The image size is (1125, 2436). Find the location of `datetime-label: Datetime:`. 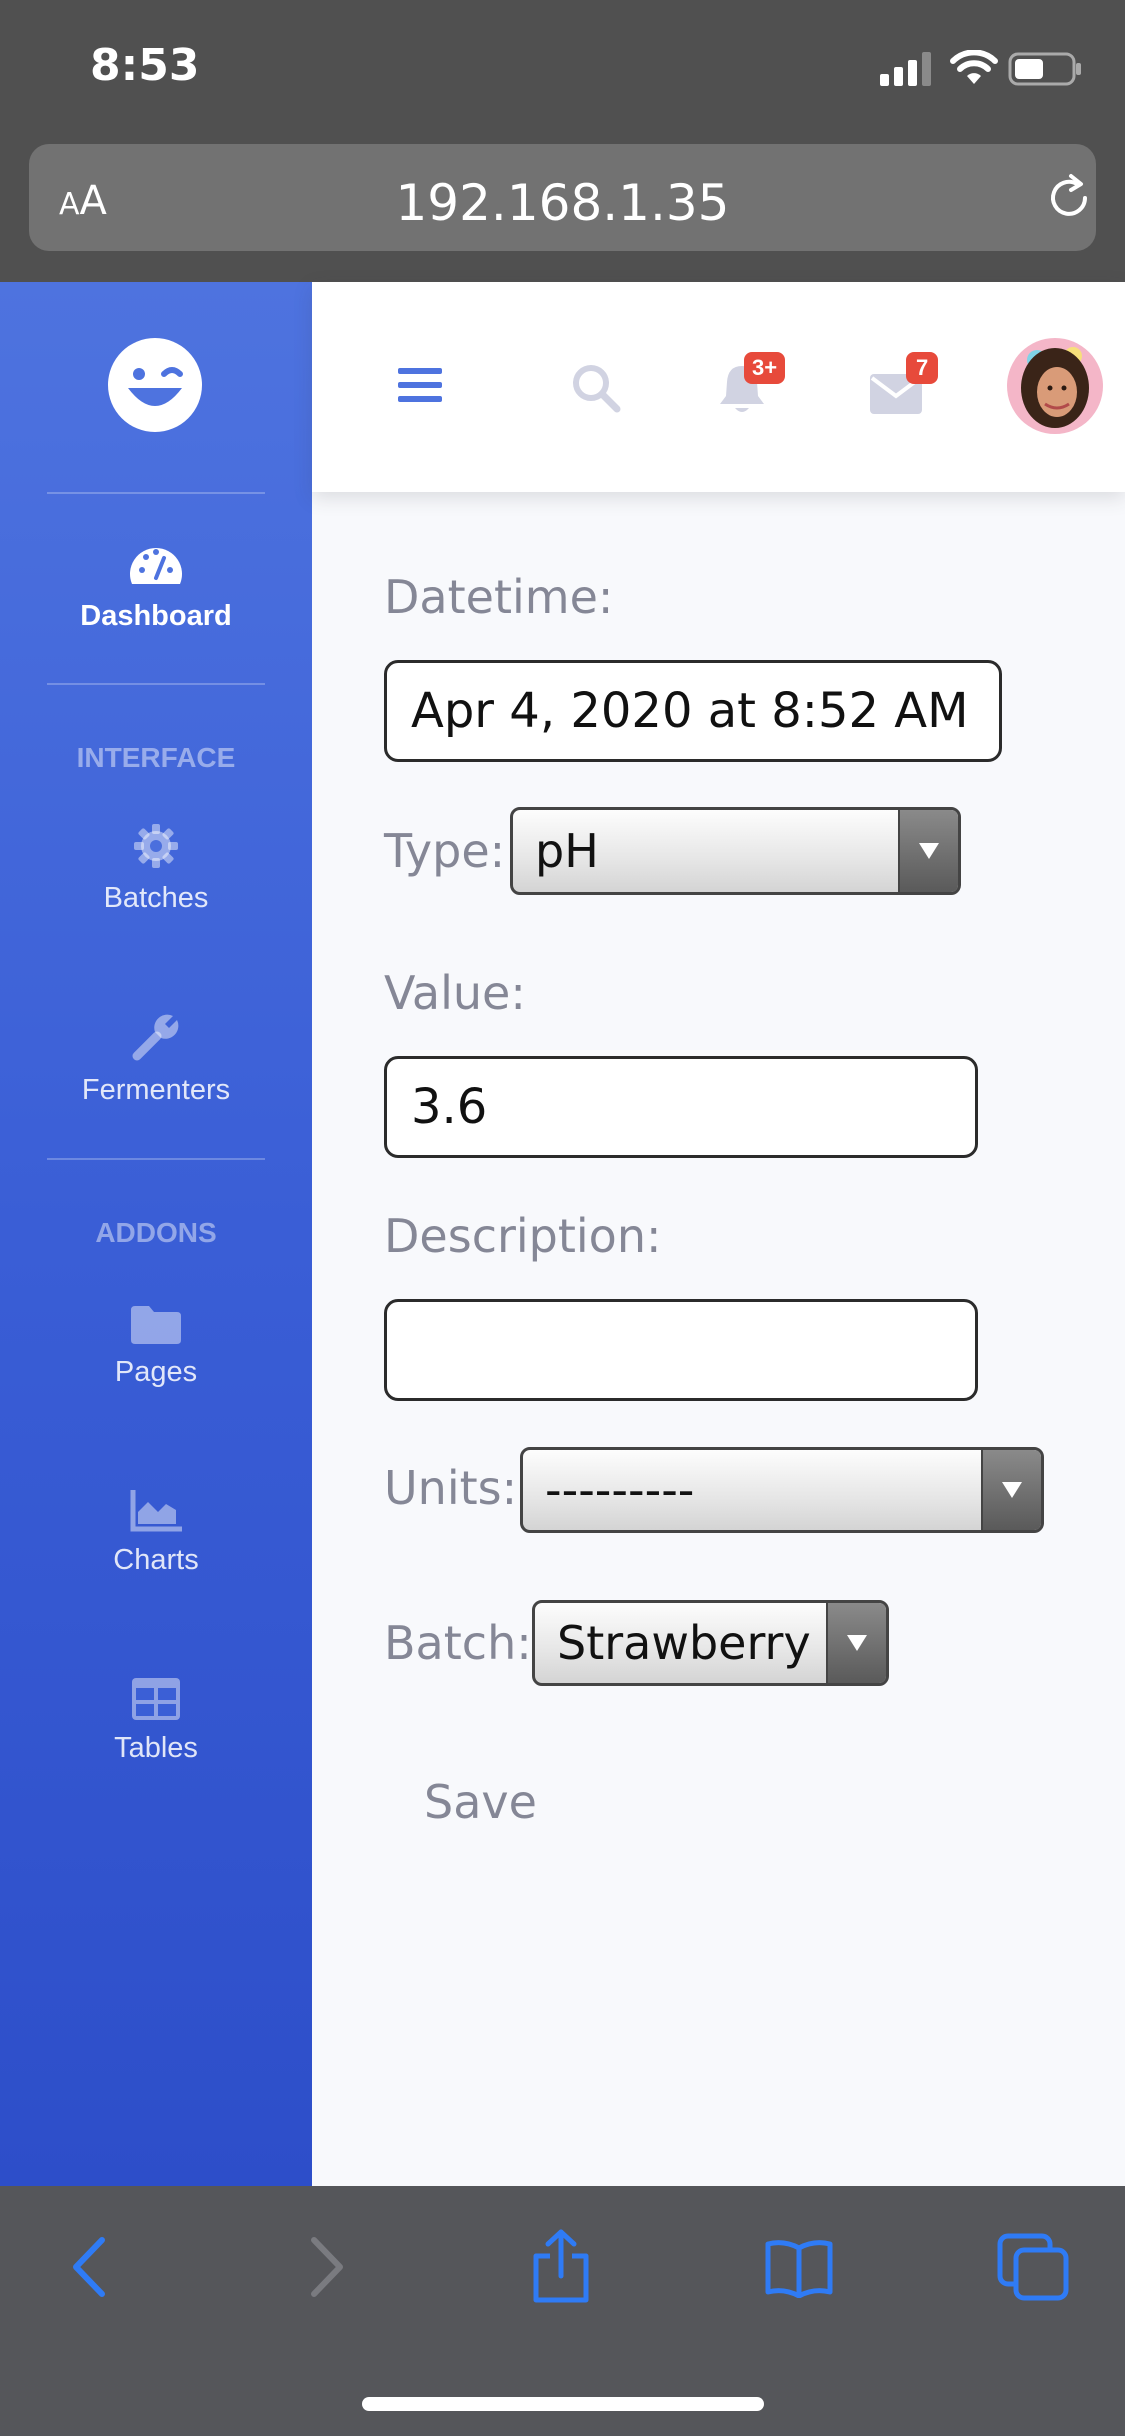

datetime-label: Datetime: is located at coordinates (499, 597).